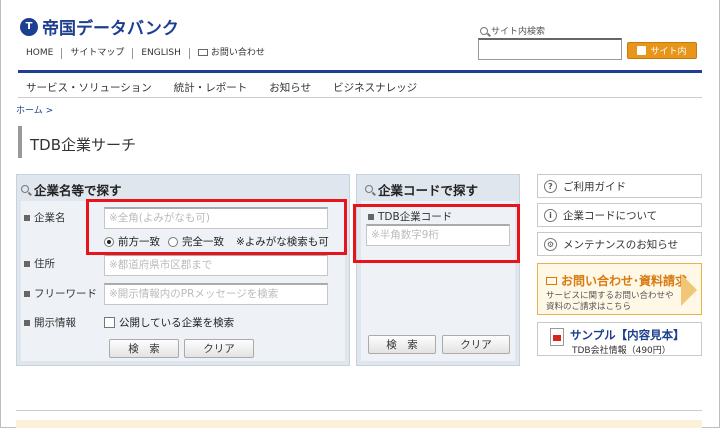 Image resolution: width=720 pixels, height=428 pixels. I want to click on code-search-heading-text: 企業コードで探す, so click(428, 190).